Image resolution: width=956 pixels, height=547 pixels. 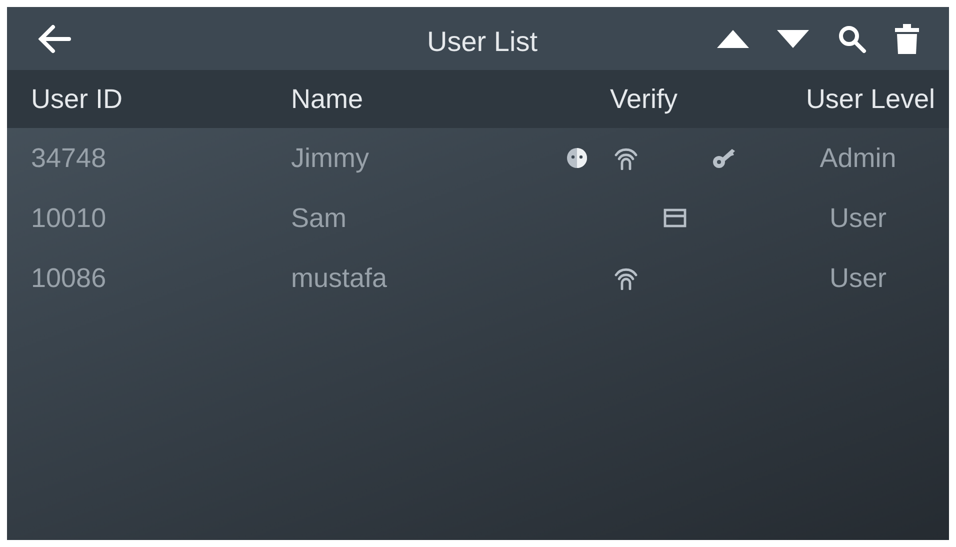 I want to click on table-cell-text: mustafa, so click(x=339, y=278).